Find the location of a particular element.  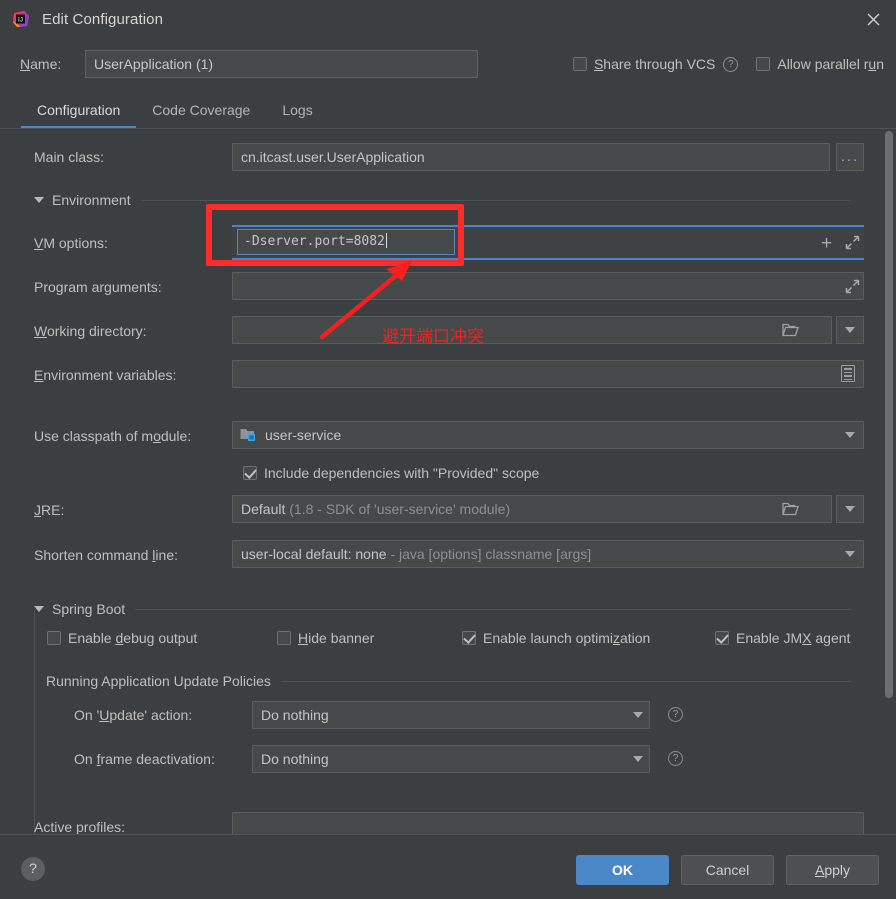

dialog-button-bar: ? OK Cancel Apply is located at coordinates (448, 866).